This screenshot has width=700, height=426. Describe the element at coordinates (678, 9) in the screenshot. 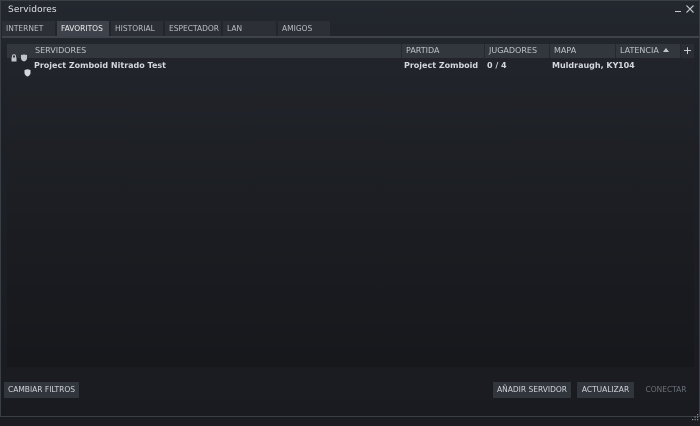

I see `minimize-icon` at that location.